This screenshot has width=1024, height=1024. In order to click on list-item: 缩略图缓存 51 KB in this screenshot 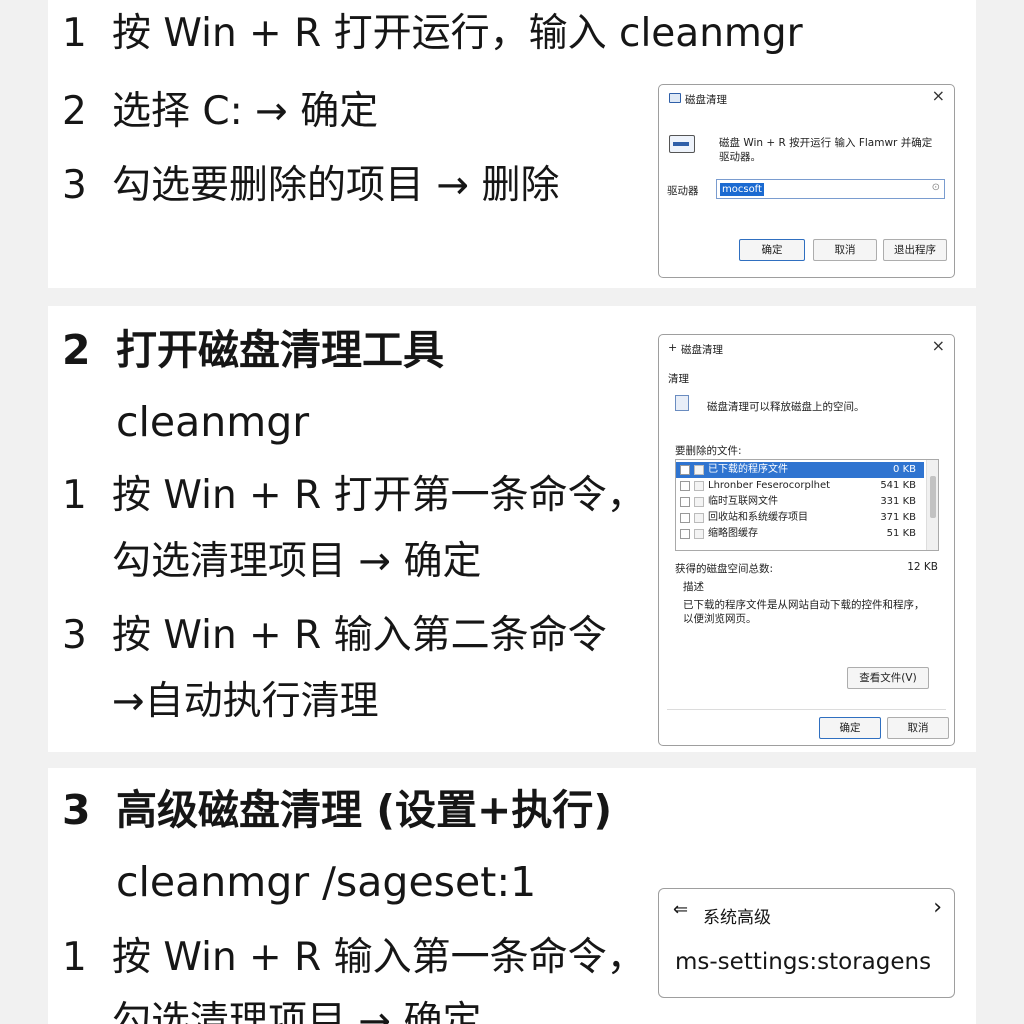, I will do `click(800, 534)`.